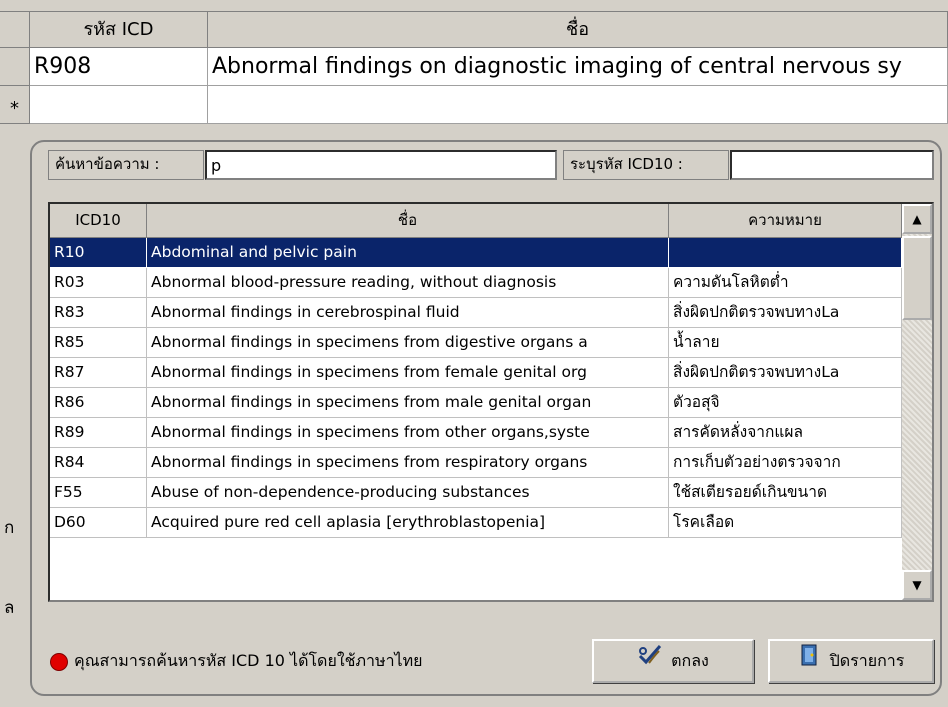  I want to click on ok-button-label: ตกลง, so click(690, 660).